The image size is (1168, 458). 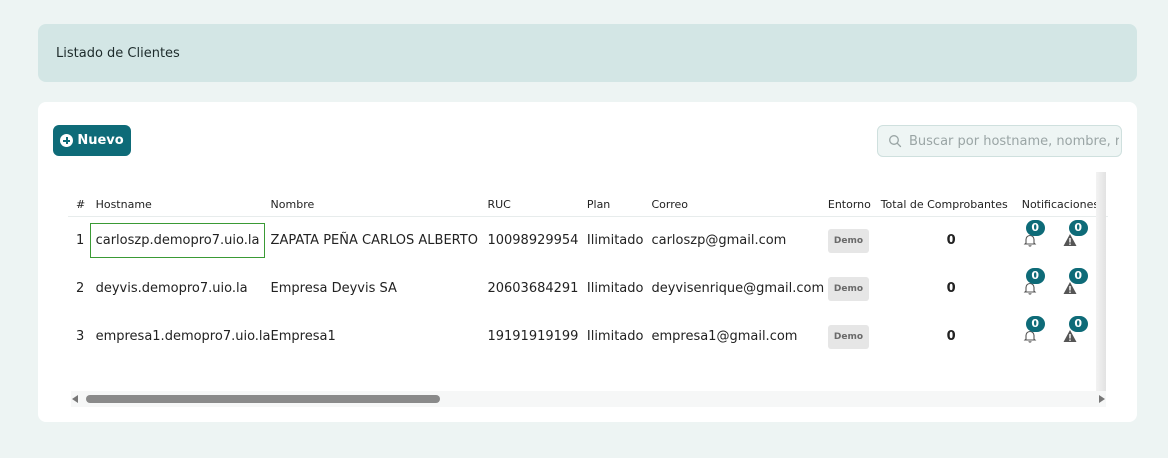 I want to click on search-box, so click(x=999, y=141).